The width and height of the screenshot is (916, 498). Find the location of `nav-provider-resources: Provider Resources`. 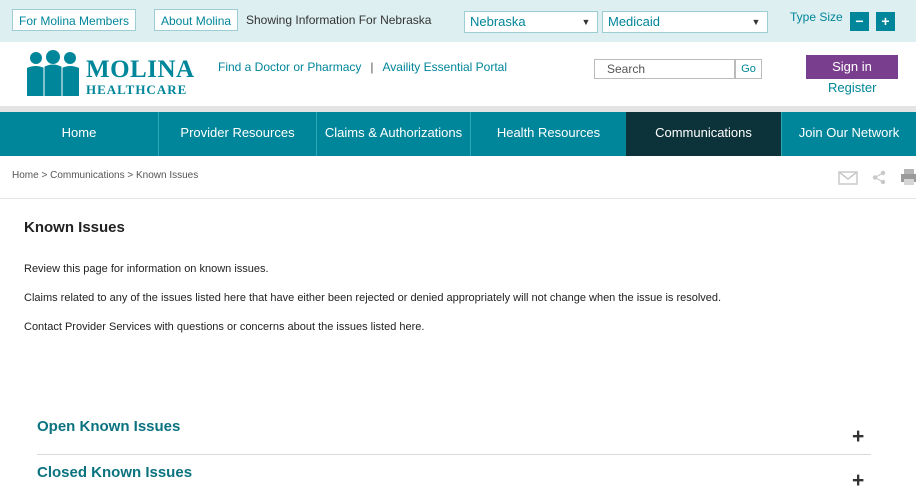

nav-provider-resources: Provider Resources is located at coordinates (237, 134).